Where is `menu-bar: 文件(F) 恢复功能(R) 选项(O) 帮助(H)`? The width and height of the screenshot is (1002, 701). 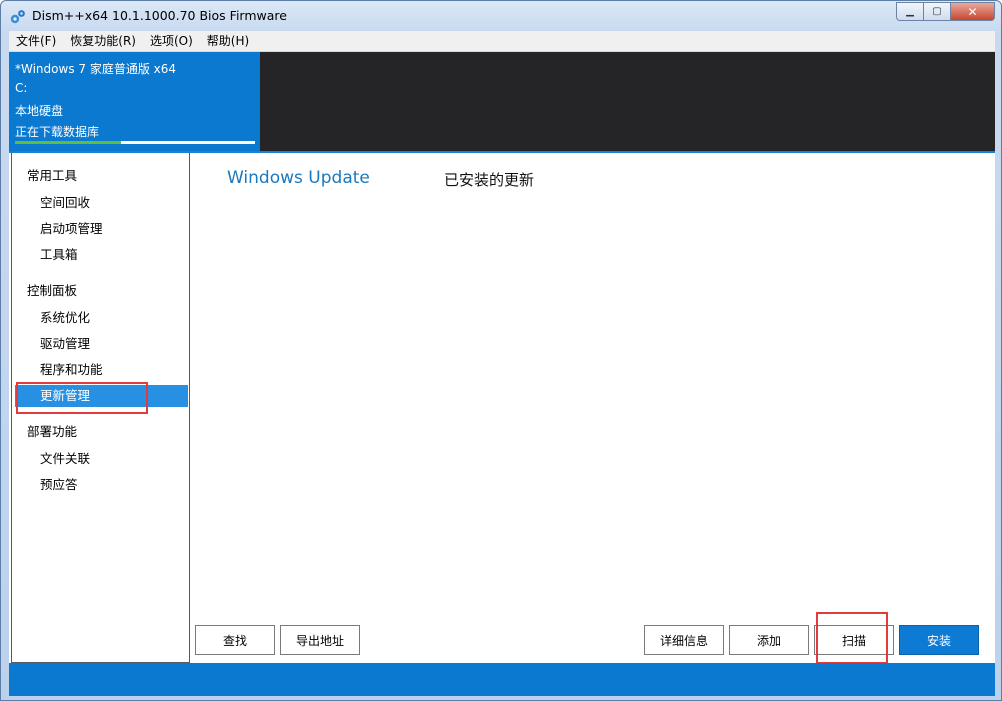
menu-bar: 文件(F) 恢复功能(R) 选项(O) 帮助(H) is located at coordinates (502, 41).